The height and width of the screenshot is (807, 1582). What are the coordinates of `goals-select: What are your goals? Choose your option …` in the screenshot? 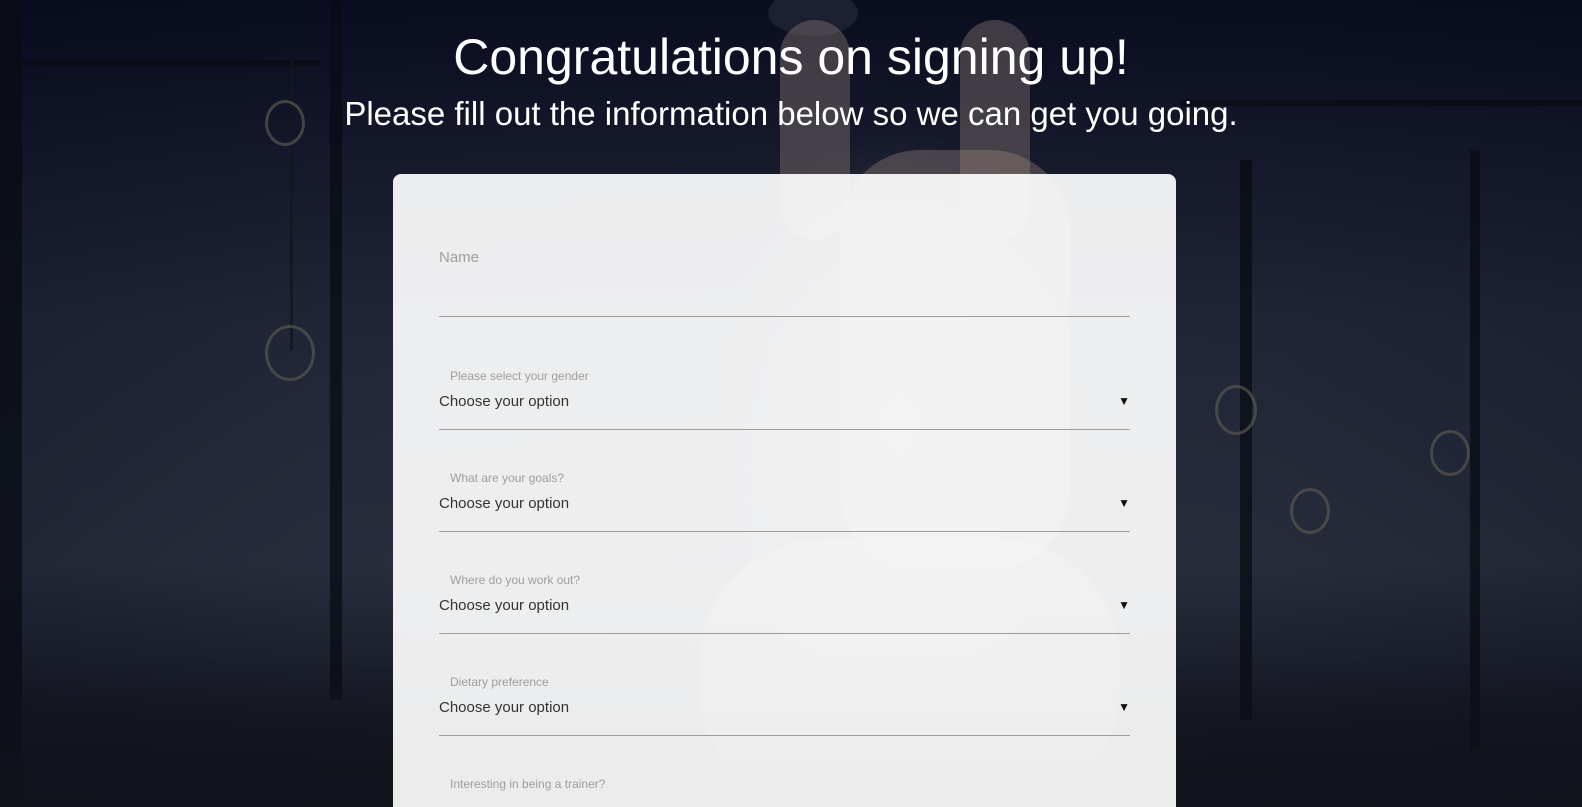 It's located at (784, 501).